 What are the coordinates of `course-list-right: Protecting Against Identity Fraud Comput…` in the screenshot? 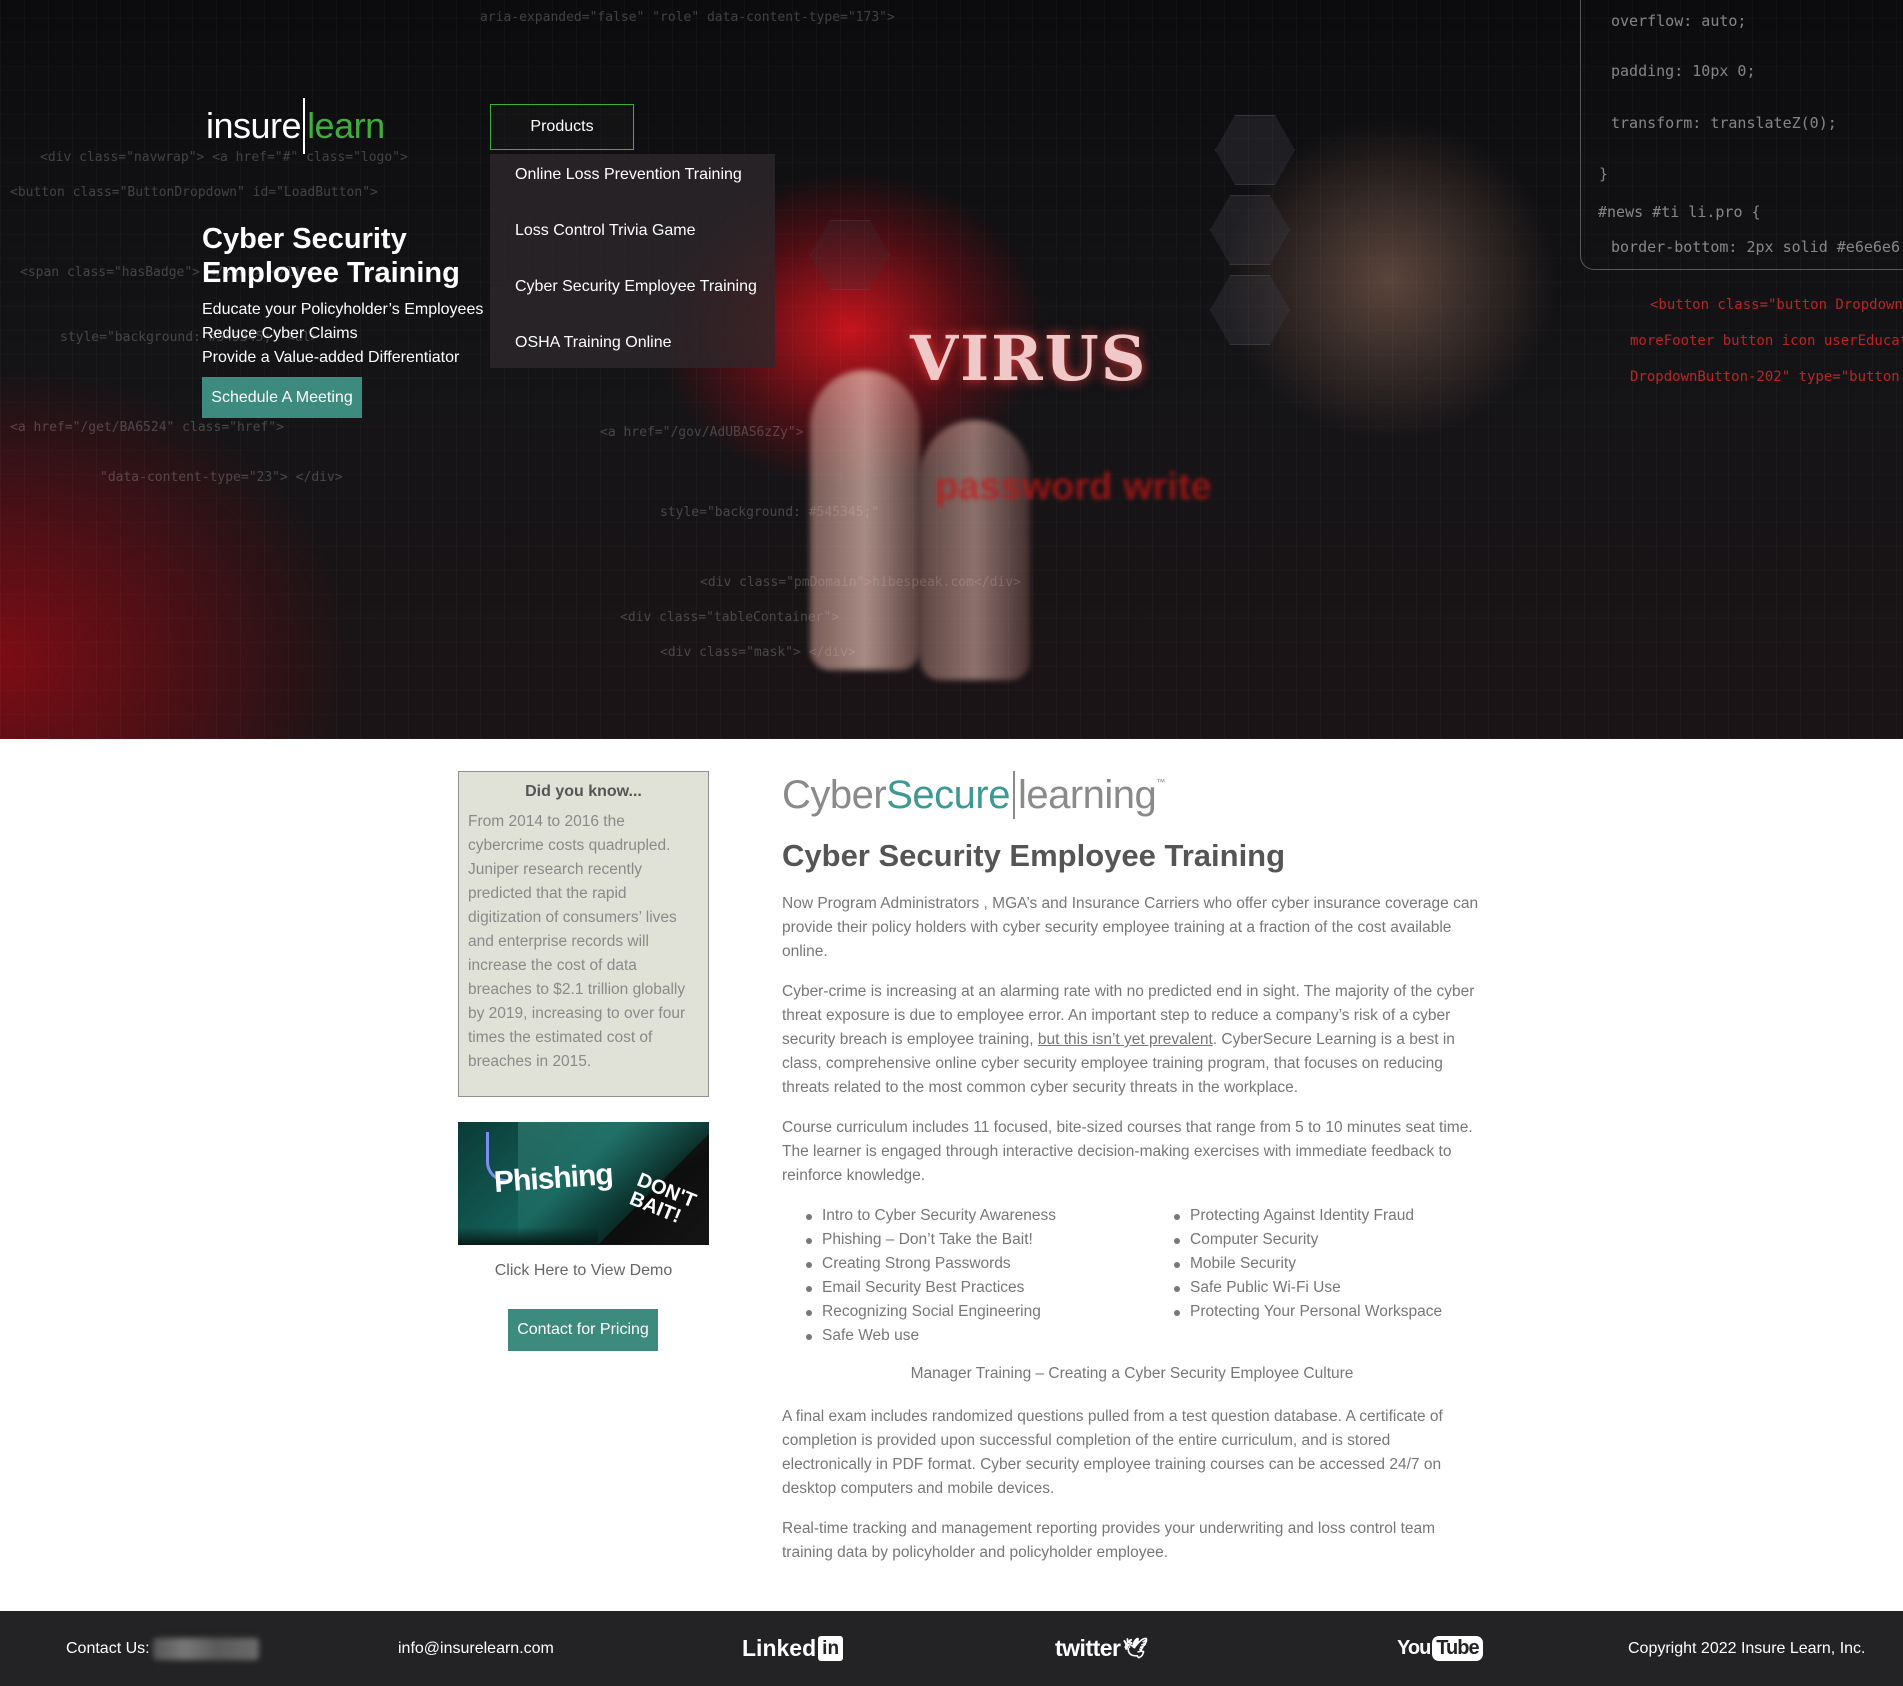 It's located at (1307, 1264).